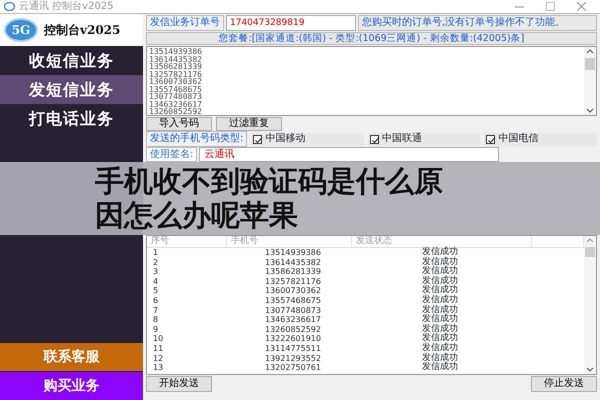  What do you see at coordinates (66, 6) in the screenshot?
I see `window-title: 云通讯 控制台v2025` at bounding box center [66, 6].